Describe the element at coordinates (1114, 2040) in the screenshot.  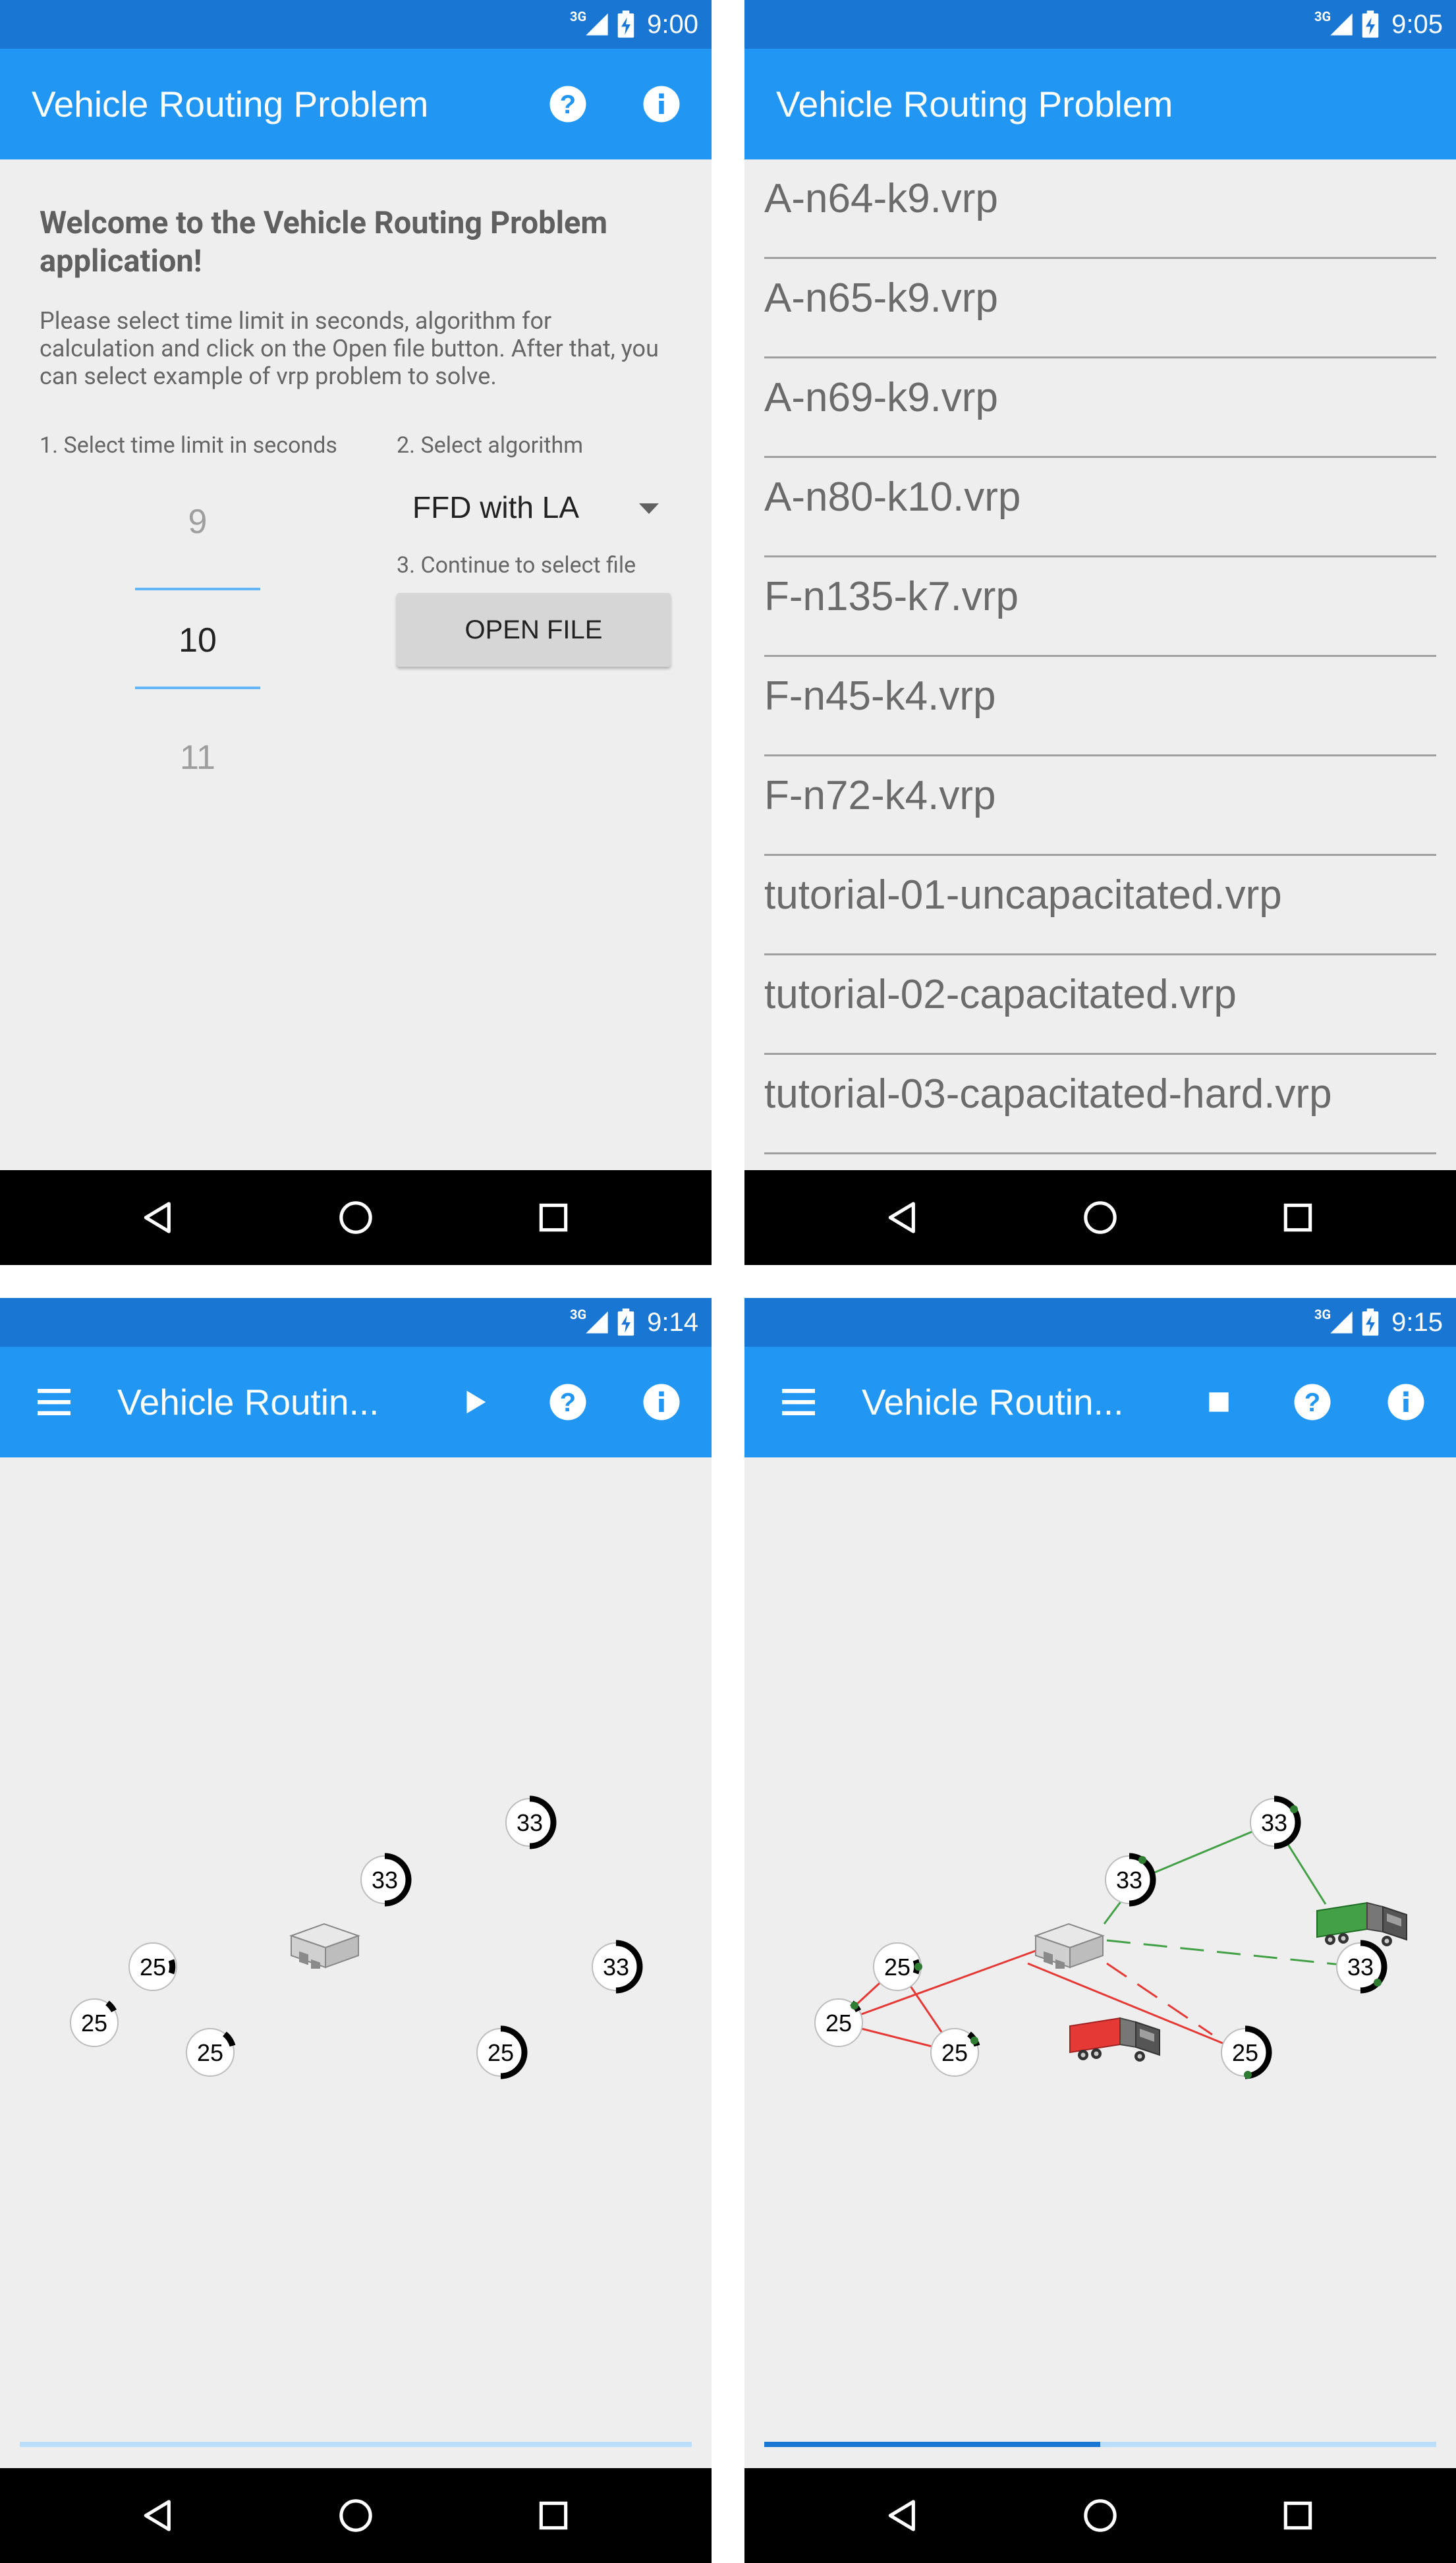
I see `truck-red-icon` at that location.